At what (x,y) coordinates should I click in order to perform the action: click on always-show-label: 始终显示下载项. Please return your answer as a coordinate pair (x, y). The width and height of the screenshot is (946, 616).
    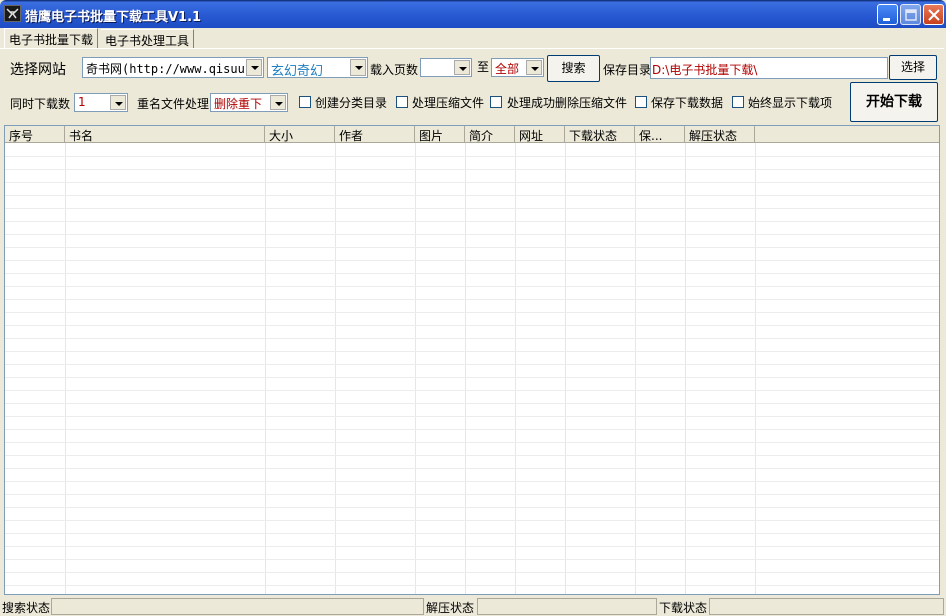
    Looking at the image, I should click on (790, 103).